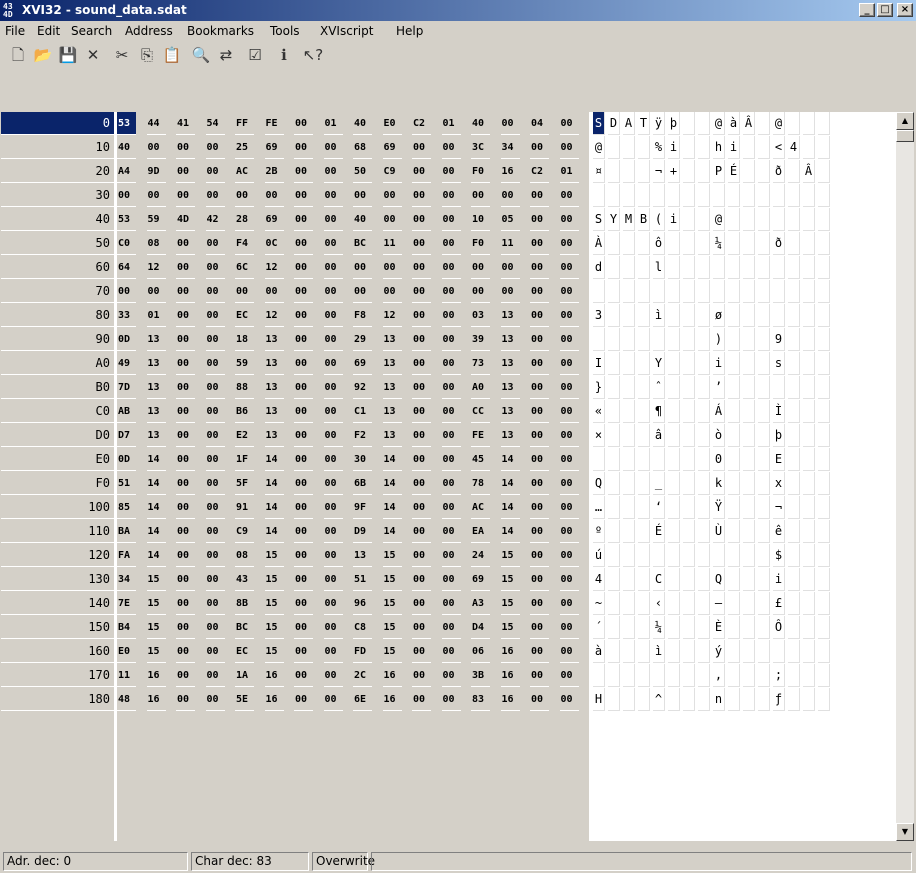 This screenshot has width=916, height=873. I want to click on char-cell: É, so click(659, 531).